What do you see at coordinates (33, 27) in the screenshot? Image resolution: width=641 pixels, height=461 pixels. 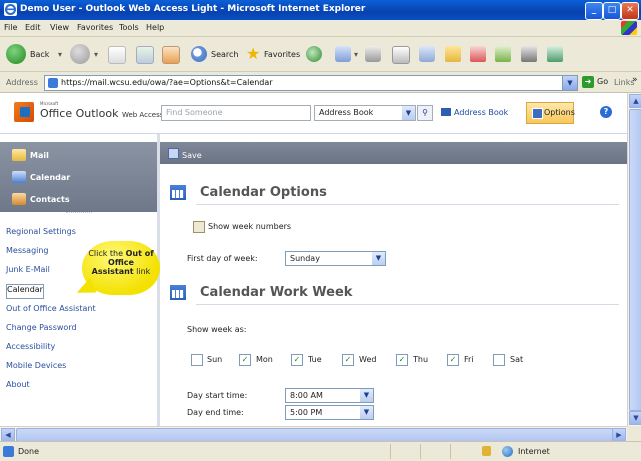 I see `menu-edit: Edit` at bounding box center [33, 27].